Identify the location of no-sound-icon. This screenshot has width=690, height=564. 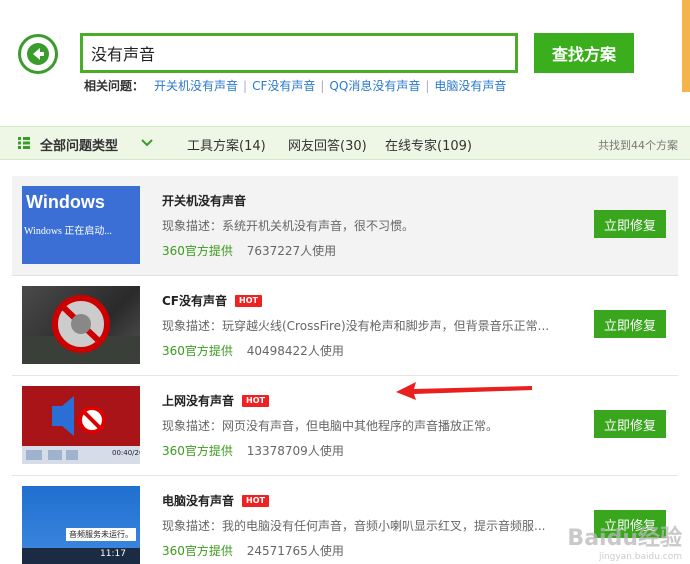
(81, 329).